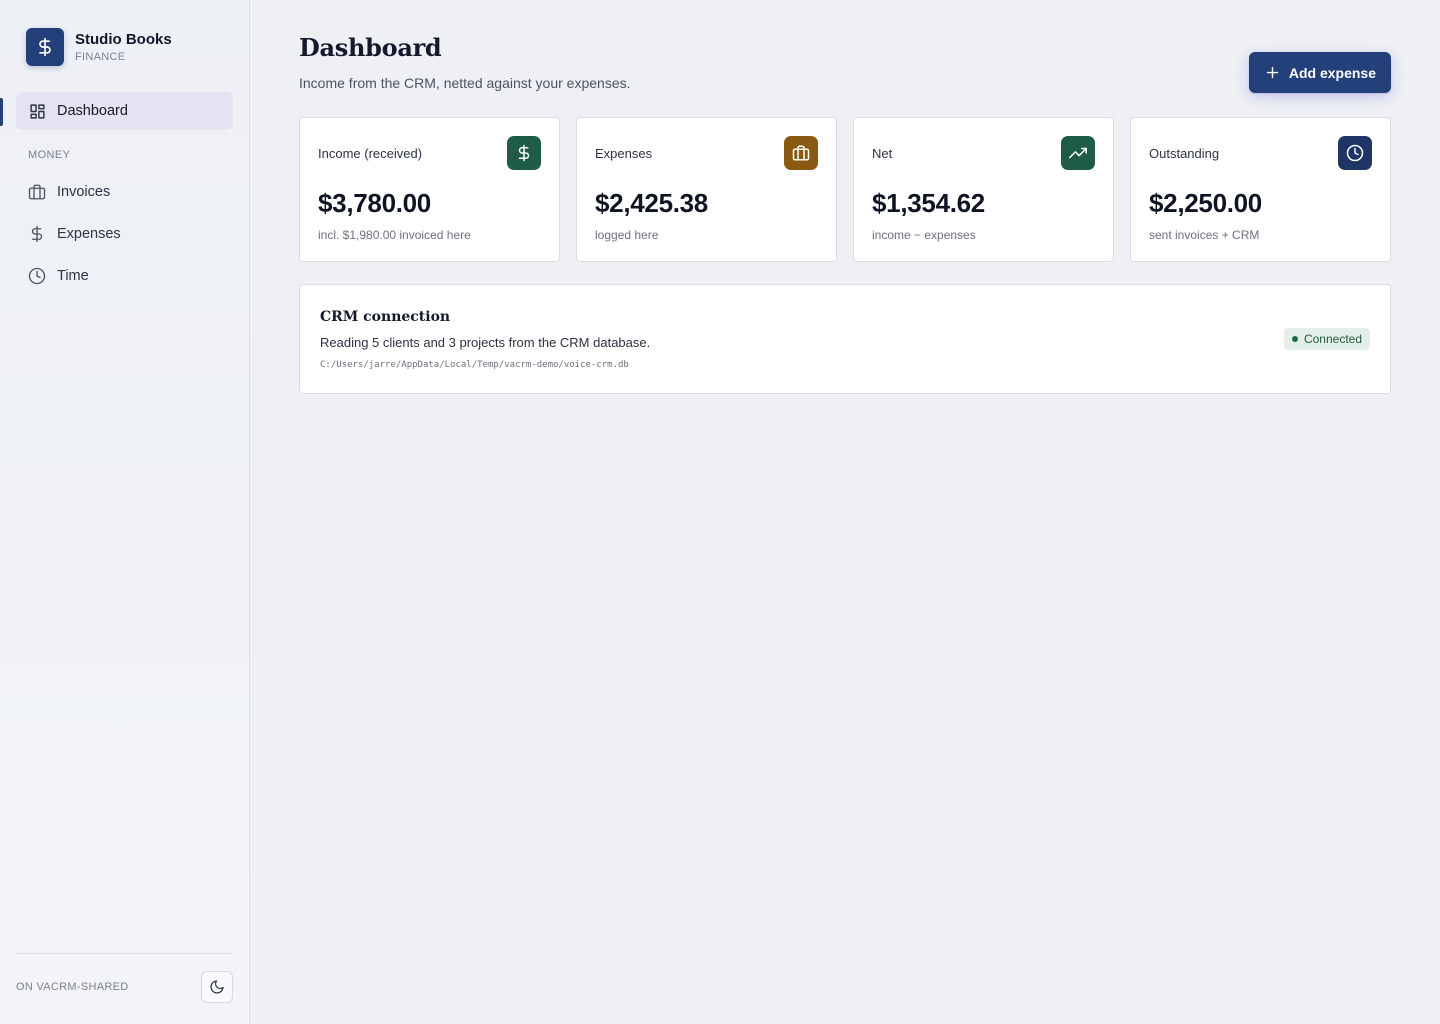 The width and height of the screenshot is (1440, 1024). Describe the element at coordinates (624, 153) in the screenshot. I see `stat-label: Expenses` at that location.